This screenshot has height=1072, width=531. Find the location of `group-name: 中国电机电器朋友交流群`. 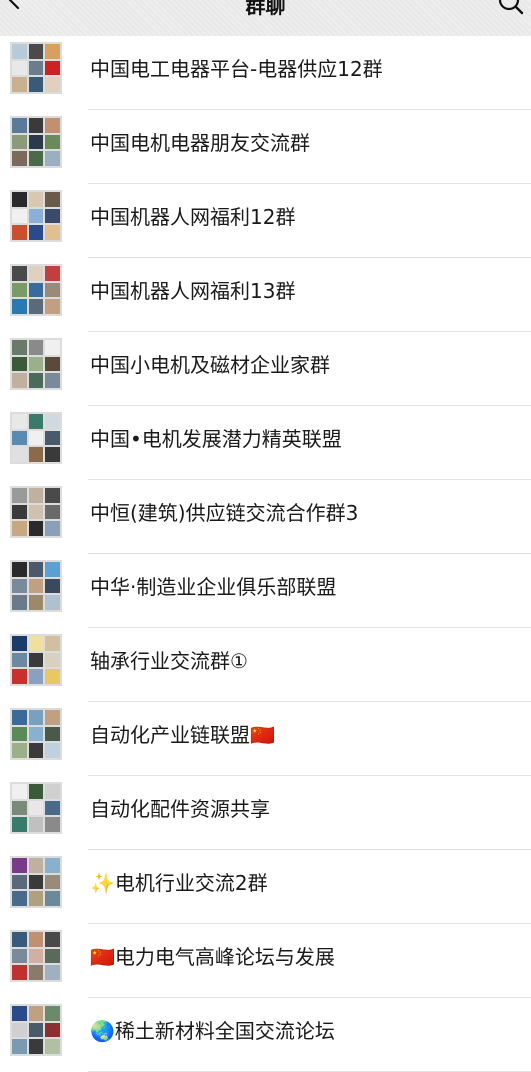

group-name: 中国电机电器朋友交流群 is located at coordinates (200, 143).